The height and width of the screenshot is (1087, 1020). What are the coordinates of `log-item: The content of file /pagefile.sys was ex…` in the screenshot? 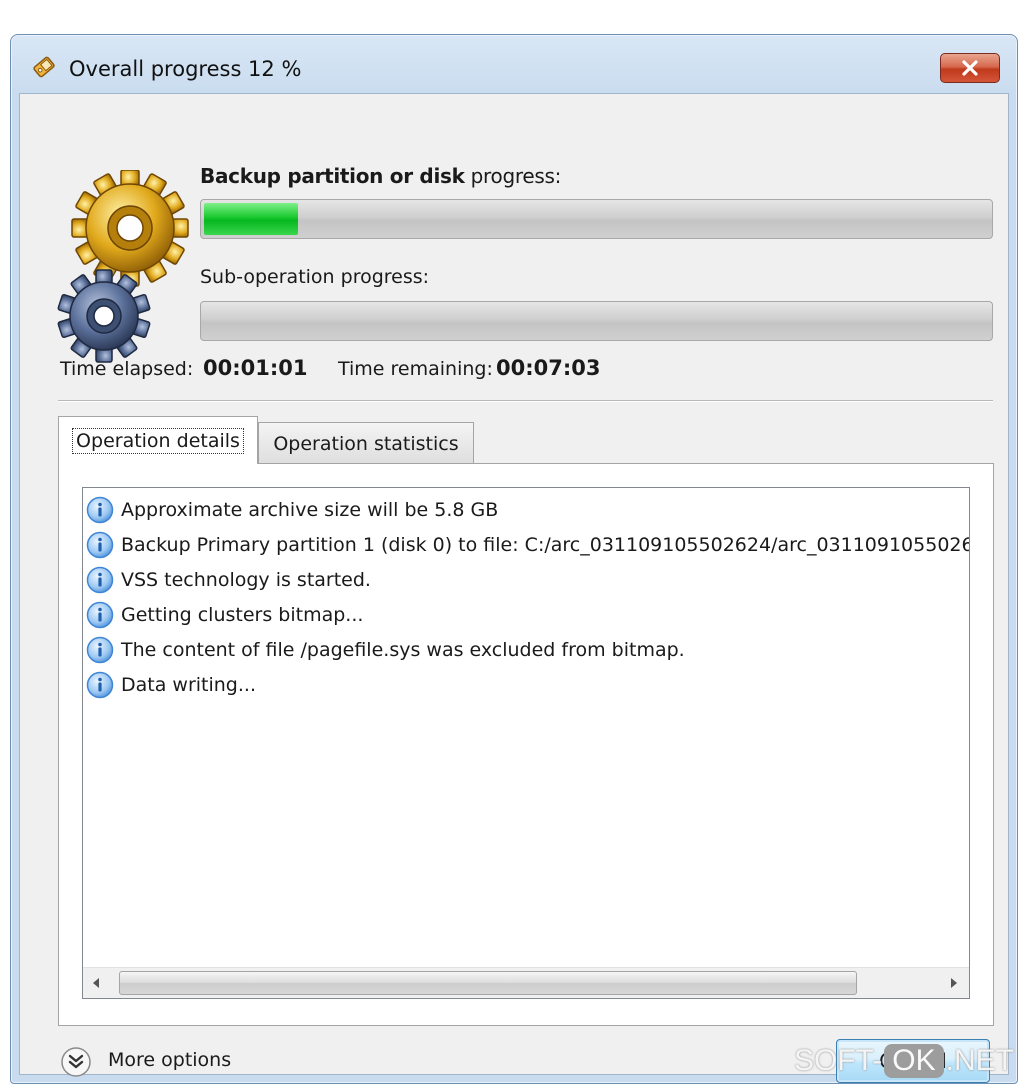 It's located at (527, 649).